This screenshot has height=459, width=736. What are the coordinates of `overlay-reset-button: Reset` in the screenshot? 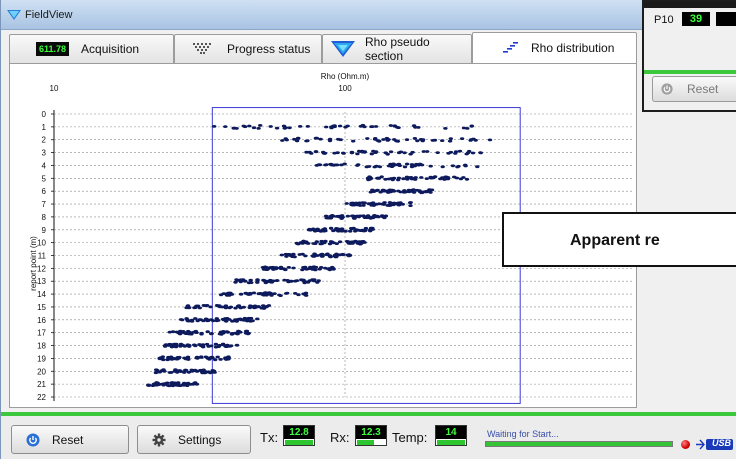 It's located at (694, 89).